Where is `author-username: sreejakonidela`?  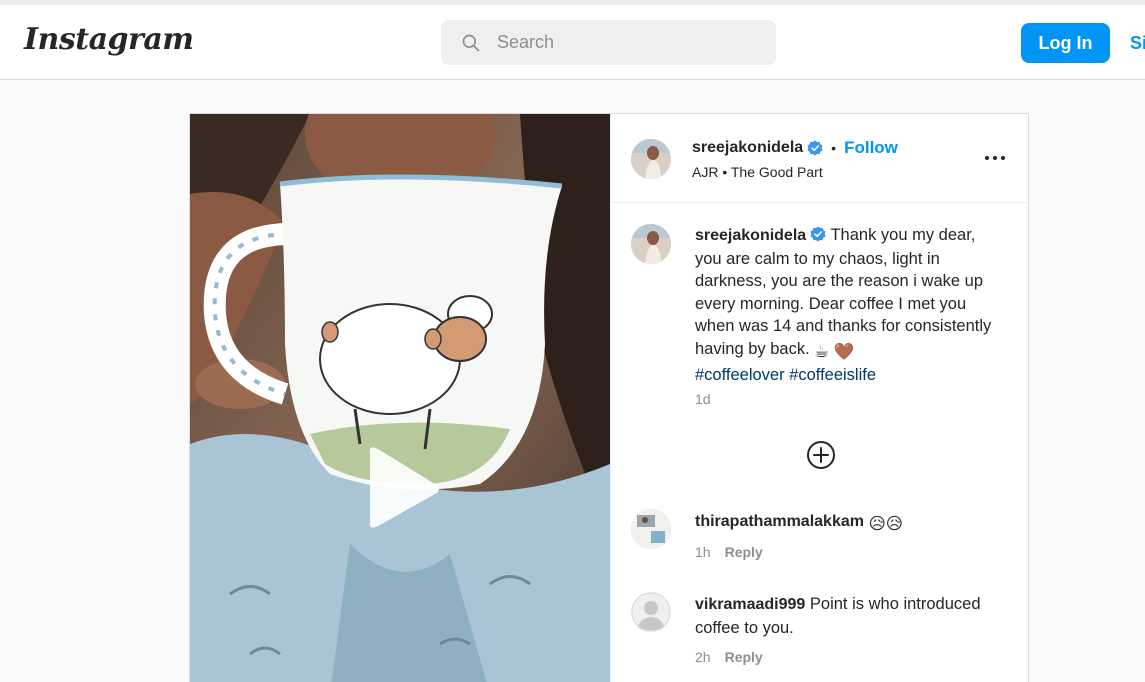 author-username: sreejakonidela is located at coordinates (747, 148).